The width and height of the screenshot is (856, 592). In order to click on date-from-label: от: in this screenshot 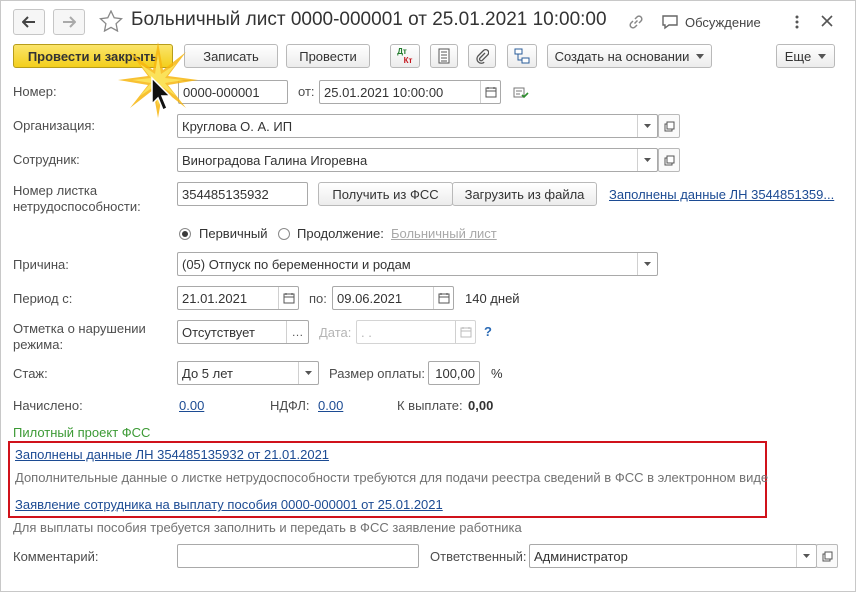, I will do `click(306, 91)`.